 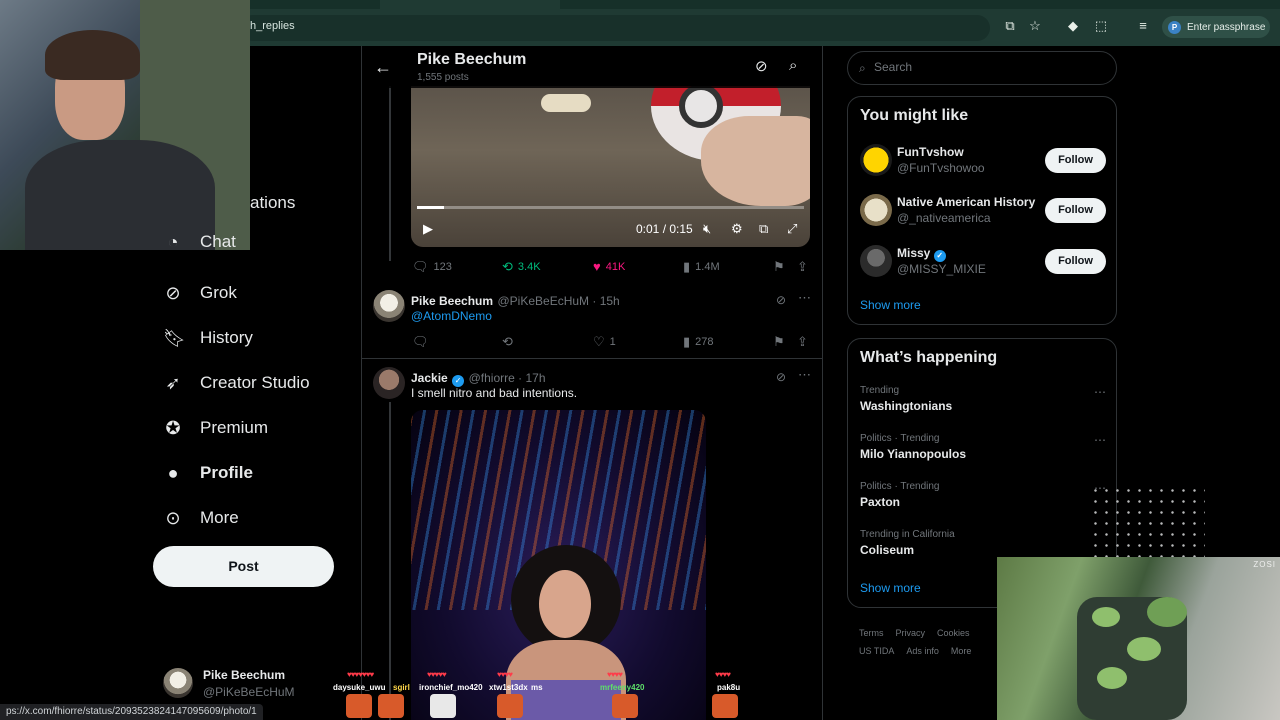 I want to click on like-button: ♡ 1, so click(x=604, y=342).